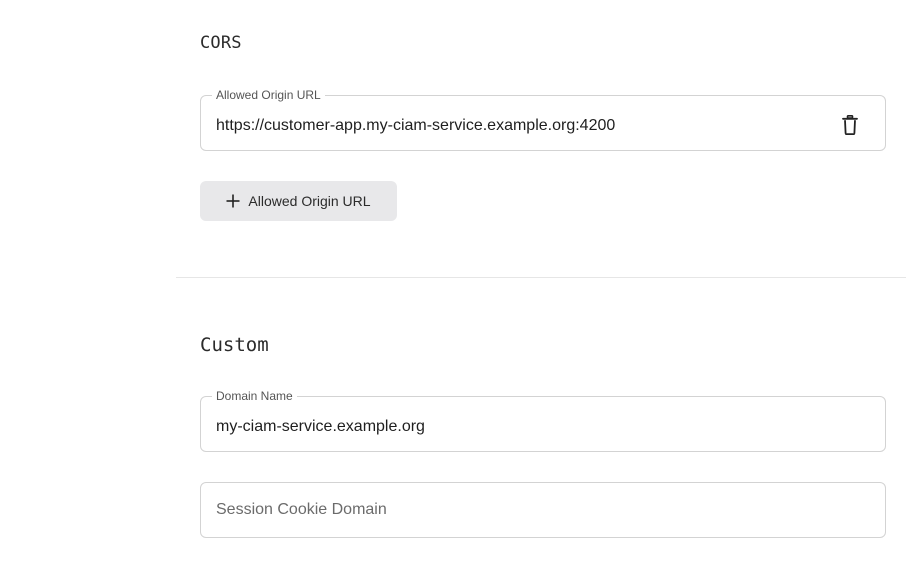 Image resolution: width=906 pixels, height=578 pixels. Describe the element at coordinates (320, 427) in the screenshot. I see `domain-name-value: my-ciam-service.example.org` at that location.